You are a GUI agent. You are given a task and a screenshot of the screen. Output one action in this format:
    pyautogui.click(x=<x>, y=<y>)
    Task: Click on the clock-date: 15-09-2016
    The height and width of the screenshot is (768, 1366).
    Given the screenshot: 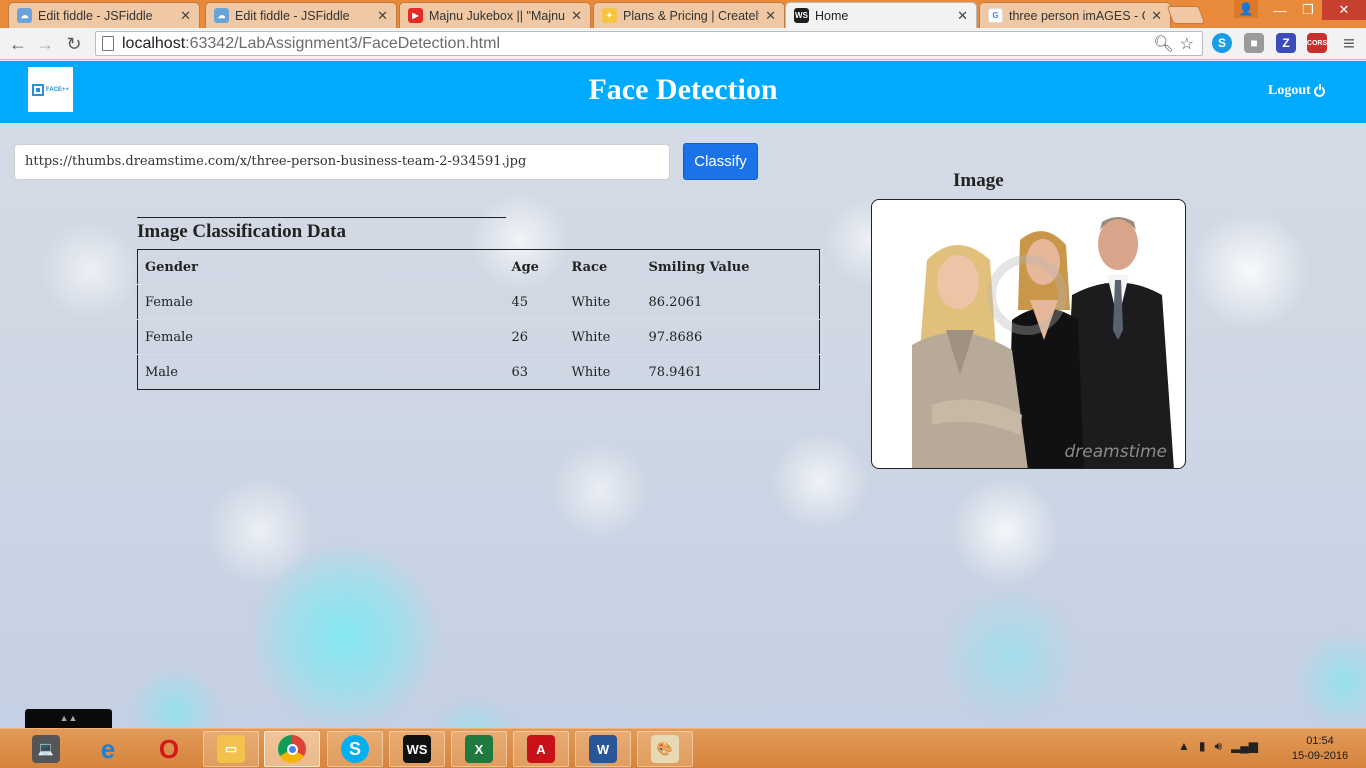 What is the action you would take?
    pyautogui.click(x=1320, y=756)
    